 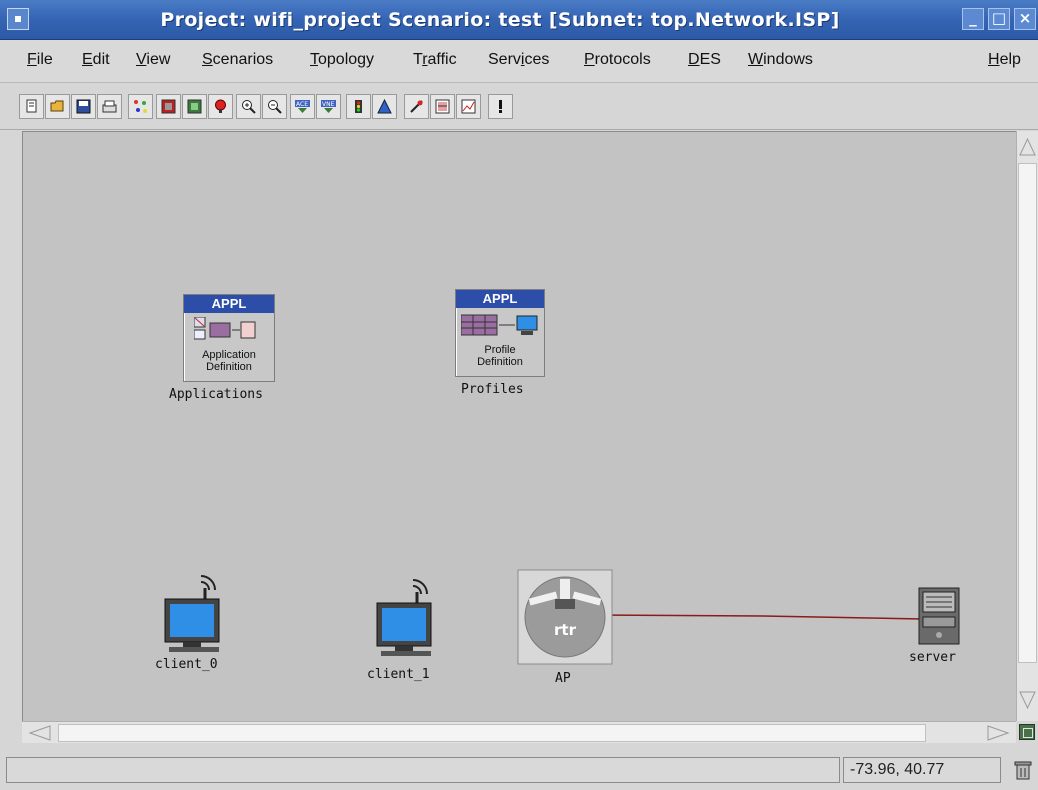 What do you see at coordinates (999, 19) in the screenshot?
I see `maximize-button: □` at bounding box center [999, 19].